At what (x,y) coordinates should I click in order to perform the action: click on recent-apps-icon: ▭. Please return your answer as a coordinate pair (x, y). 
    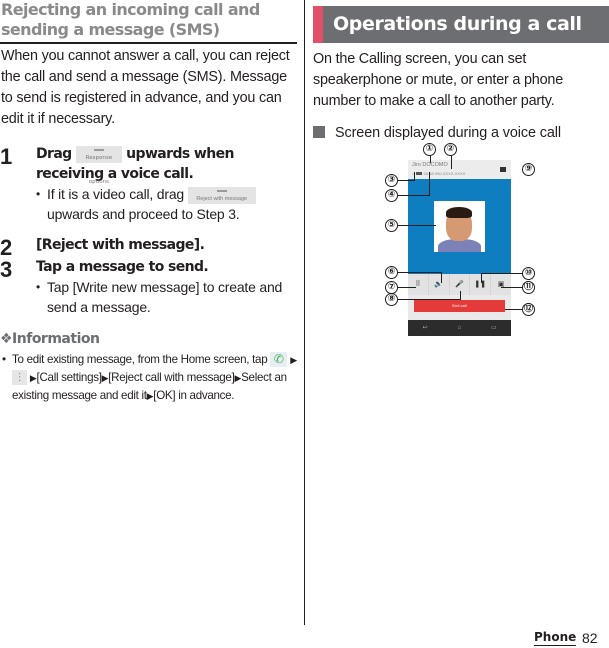
    Looking at the image, I should click on (494, 328).